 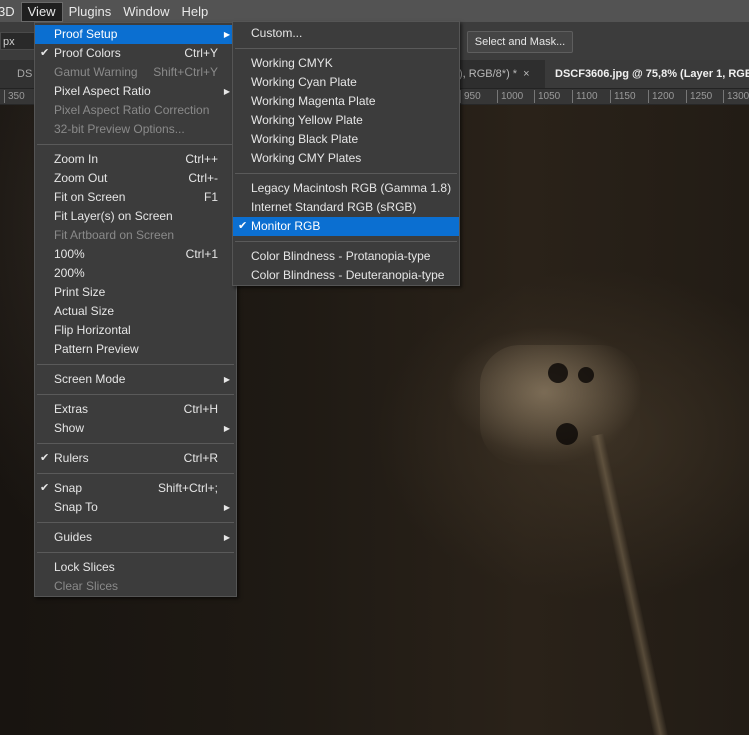 I want to click on photo-stand, so click(x=630, y=584).